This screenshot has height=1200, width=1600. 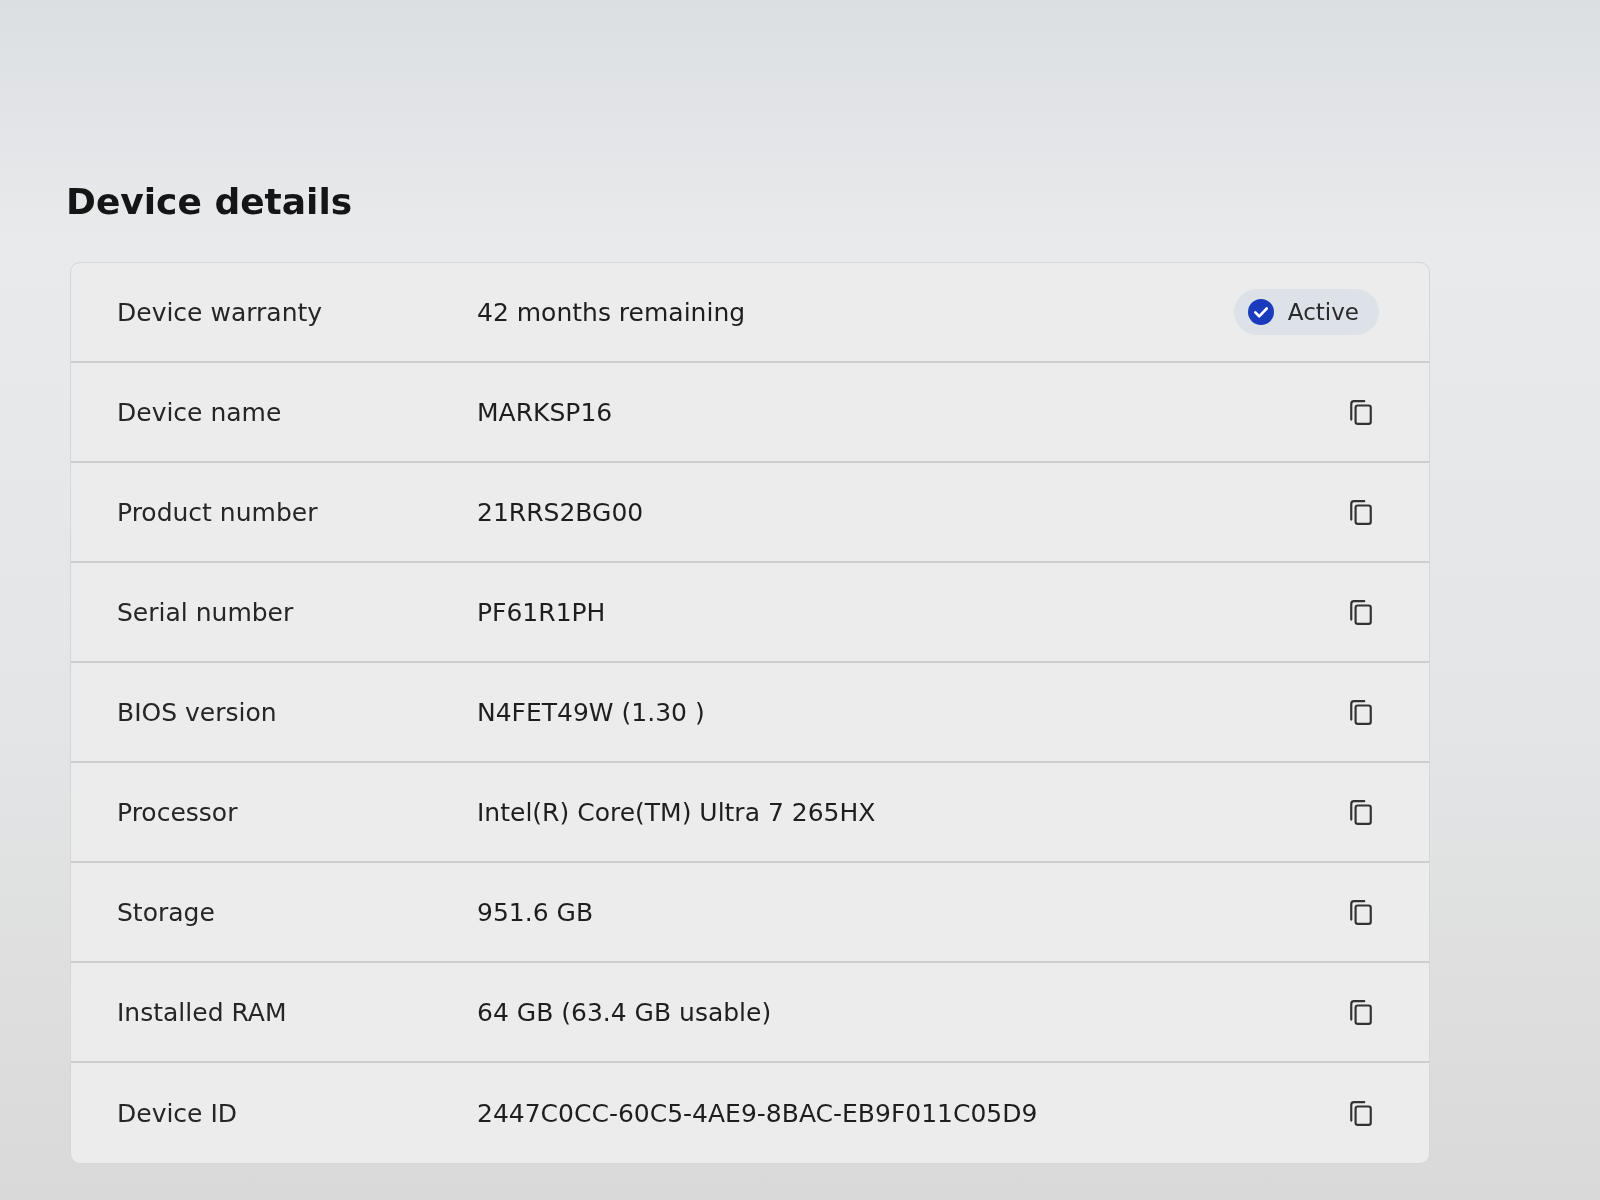 What do you see at coordinates (625, 1012) in the screenshot?
I see `detail-value: 64 GB (63.4 GB usable)` at bounding box center [625, 1012].